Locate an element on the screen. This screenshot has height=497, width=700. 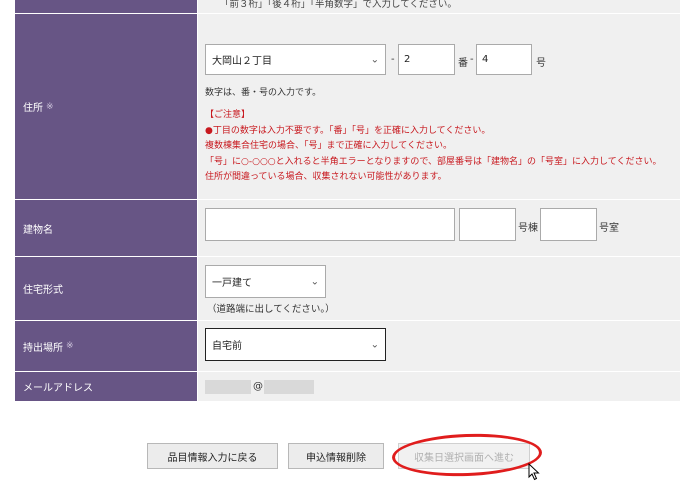
area-select: 大岡山２丁目 ⌄ is located at coordinates (295, 59).